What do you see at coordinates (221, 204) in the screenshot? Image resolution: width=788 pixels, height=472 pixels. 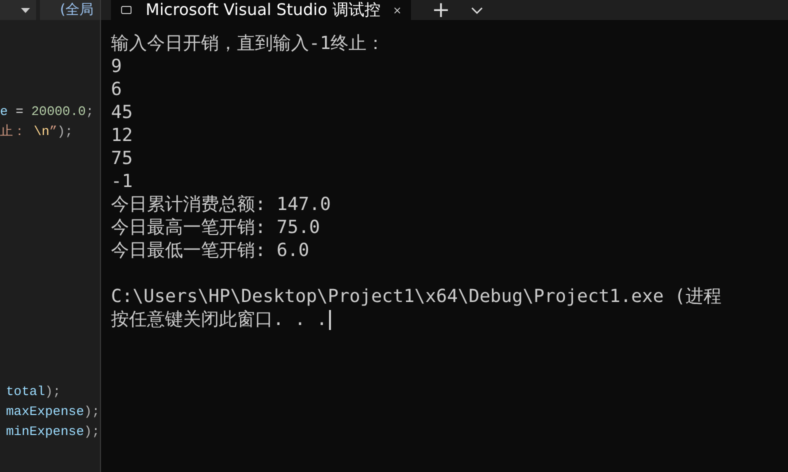 I see `console-output-line: 今日累计消费总额: 147.0` at bounding box center [221, 204].